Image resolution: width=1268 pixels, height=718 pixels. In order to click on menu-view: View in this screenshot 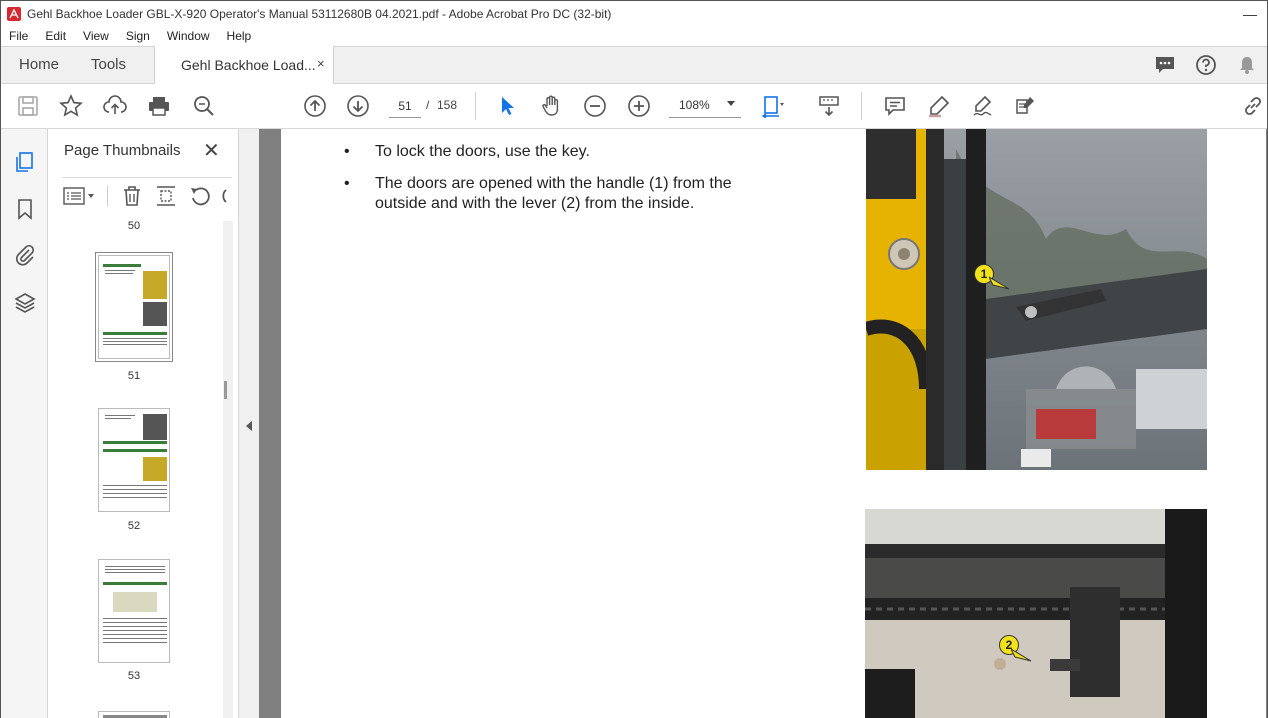, I will do `click(96, 36)`.